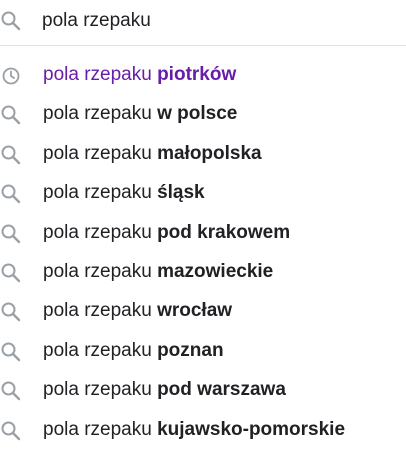 Image resolution: width=406 pixels, height=456 pixels. Describe the element at coordinates (224, 232) in the screenshot. I see `suggestion-completion: pod krakowem` at that location.